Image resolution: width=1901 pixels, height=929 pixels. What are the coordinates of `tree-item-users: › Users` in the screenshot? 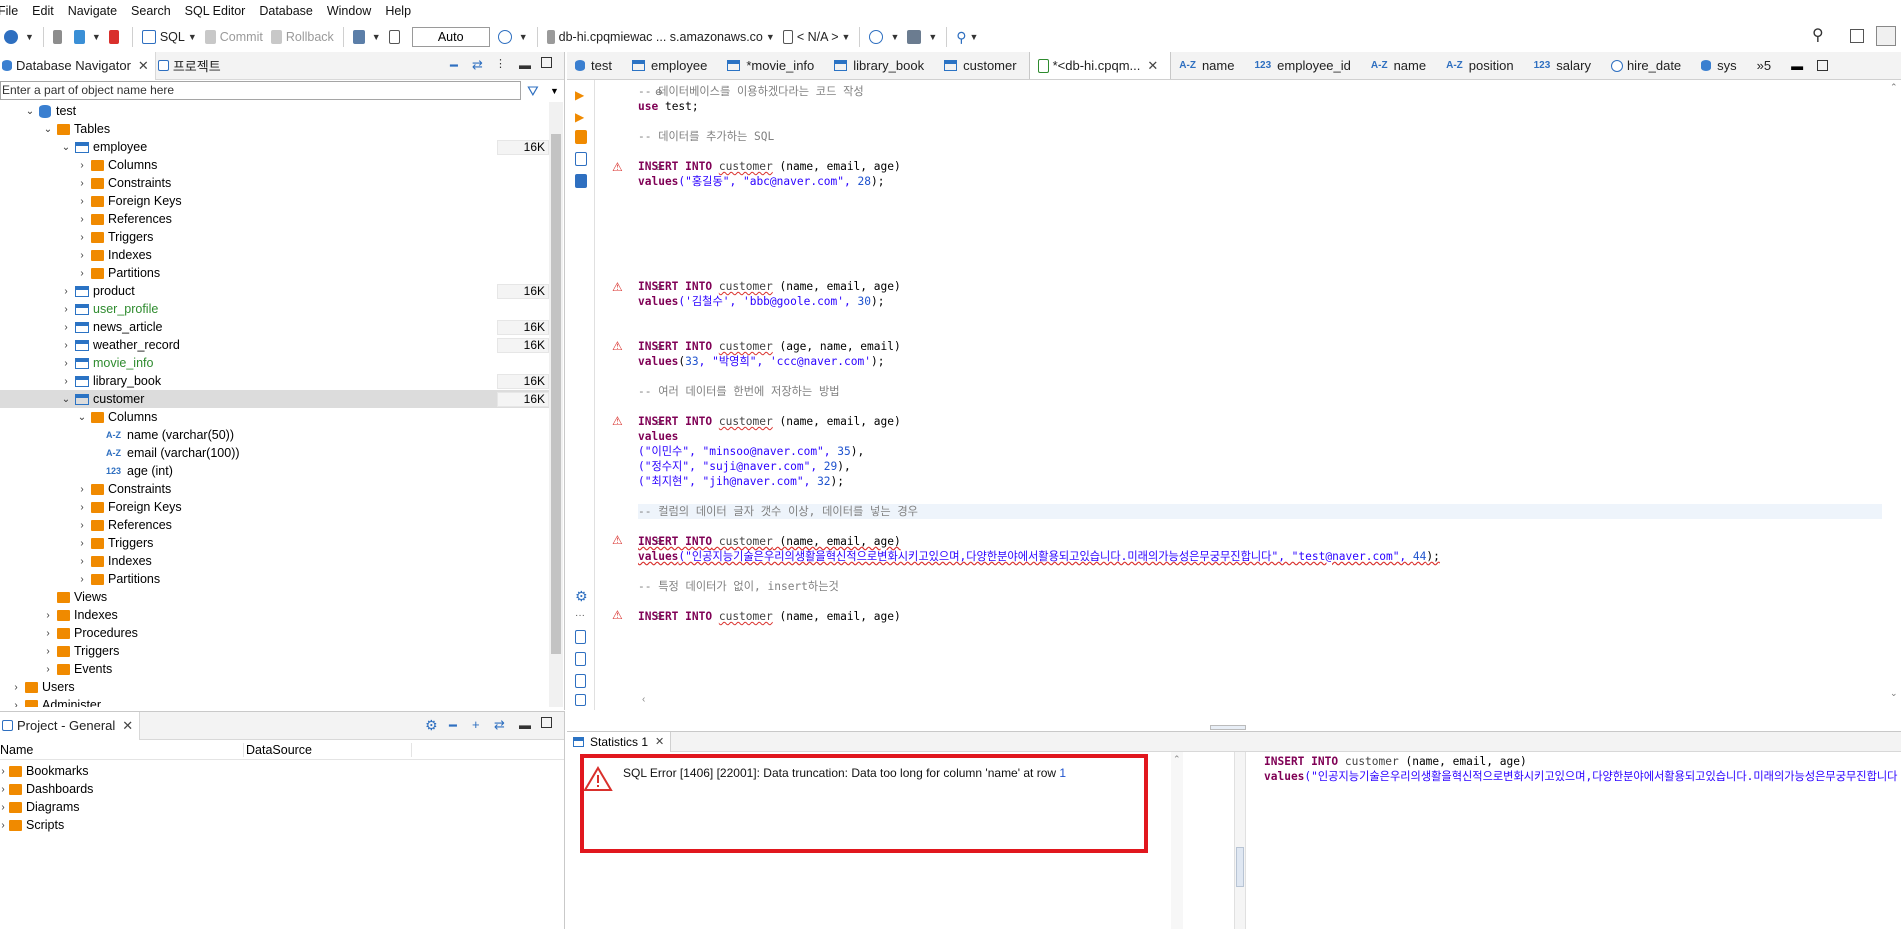 It's located at (42, 687).